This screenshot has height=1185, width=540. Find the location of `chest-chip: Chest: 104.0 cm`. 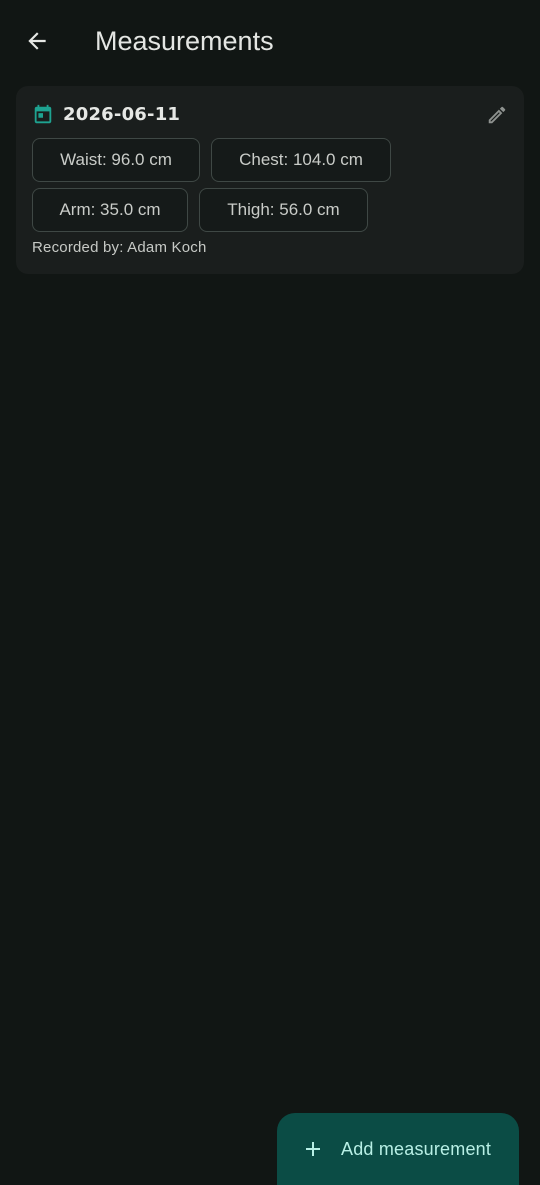

chest-chip: Chest: 104.0 cm is located at coordinates (301, 160).